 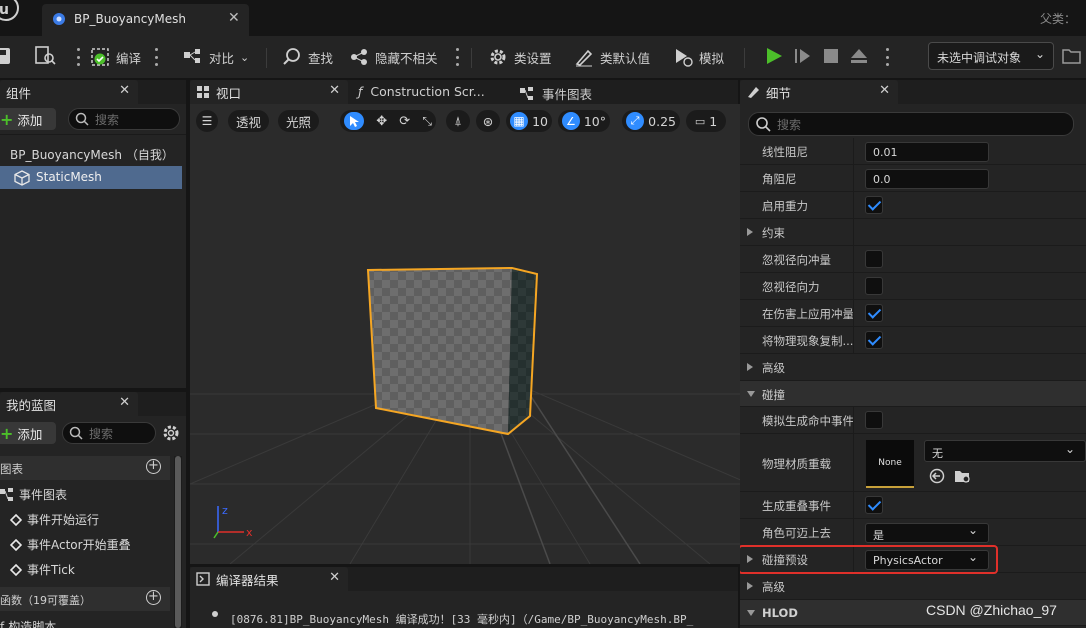 What do you see at coordinates (109, 433) in the screenshot?
I see `my-blueprint-search-input: 搜索` at bounding box center [109, 433].